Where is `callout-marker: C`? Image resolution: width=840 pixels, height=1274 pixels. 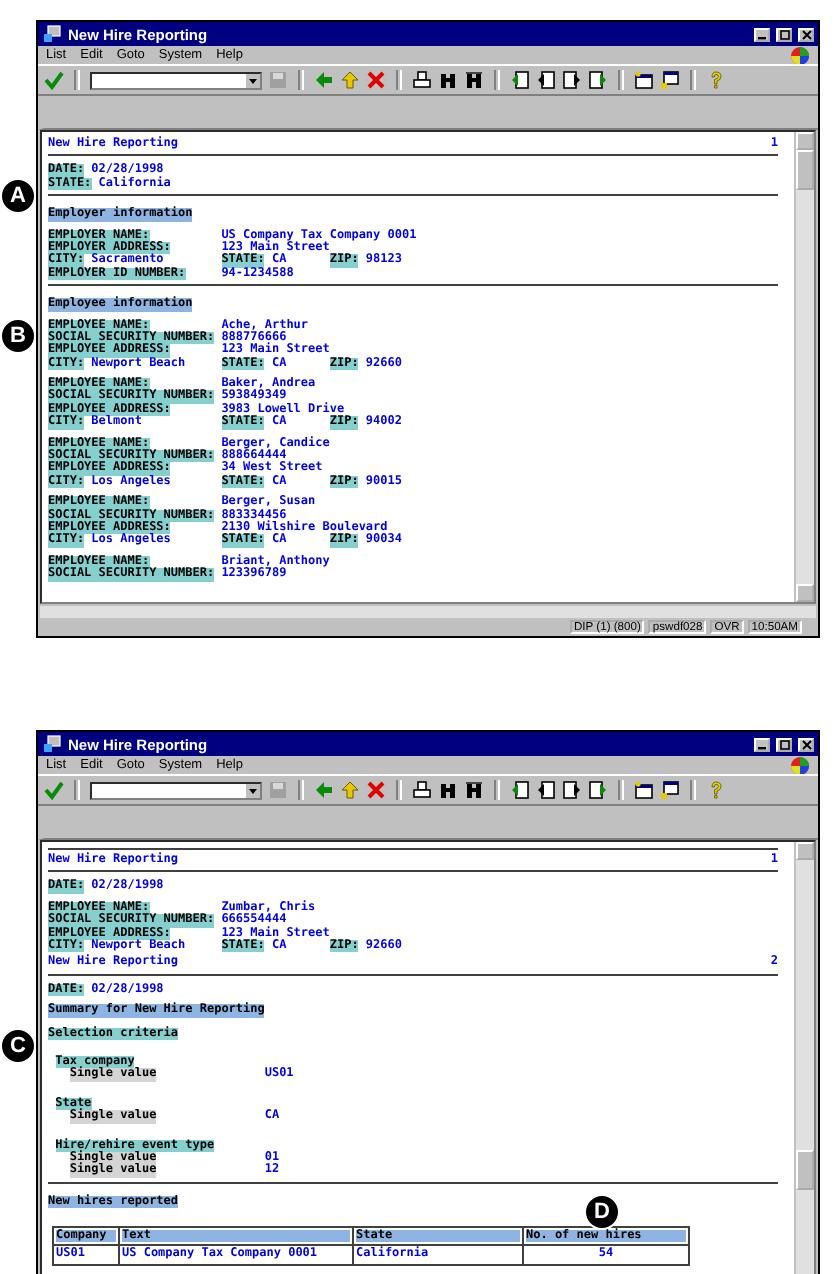
callout-marker: C is located at coordinates (18, 1046).